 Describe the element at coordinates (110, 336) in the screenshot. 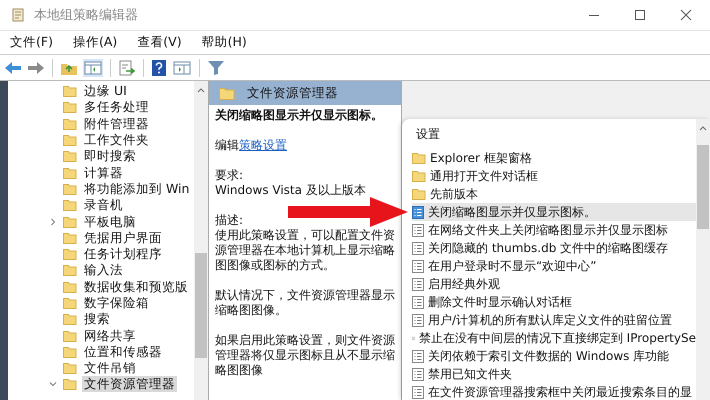

I see `tree-item: 网络共享` at that location.